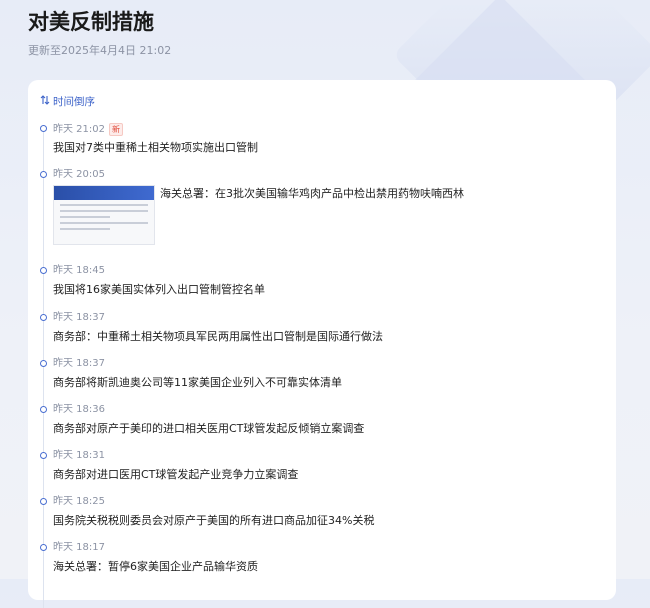 This screenshot has height=608, width=650. I want to click on item-headline-link: 海关总署：在3批次美国输华鸡肉产品中检出禁用药物呋喃西林, so click(312, 194).